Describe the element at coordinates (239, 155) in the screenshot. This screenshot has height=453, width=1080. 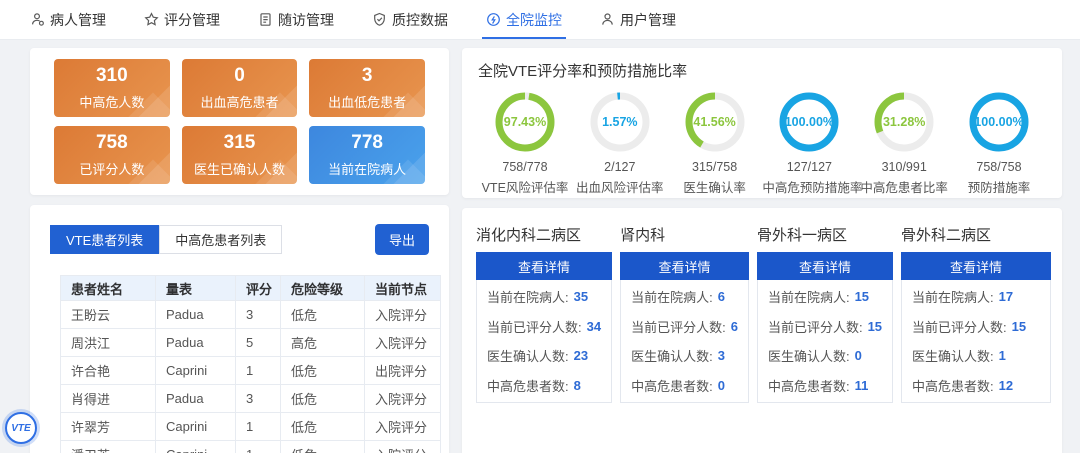
I see `summary-card: 315 医生已确认人数` at that location.